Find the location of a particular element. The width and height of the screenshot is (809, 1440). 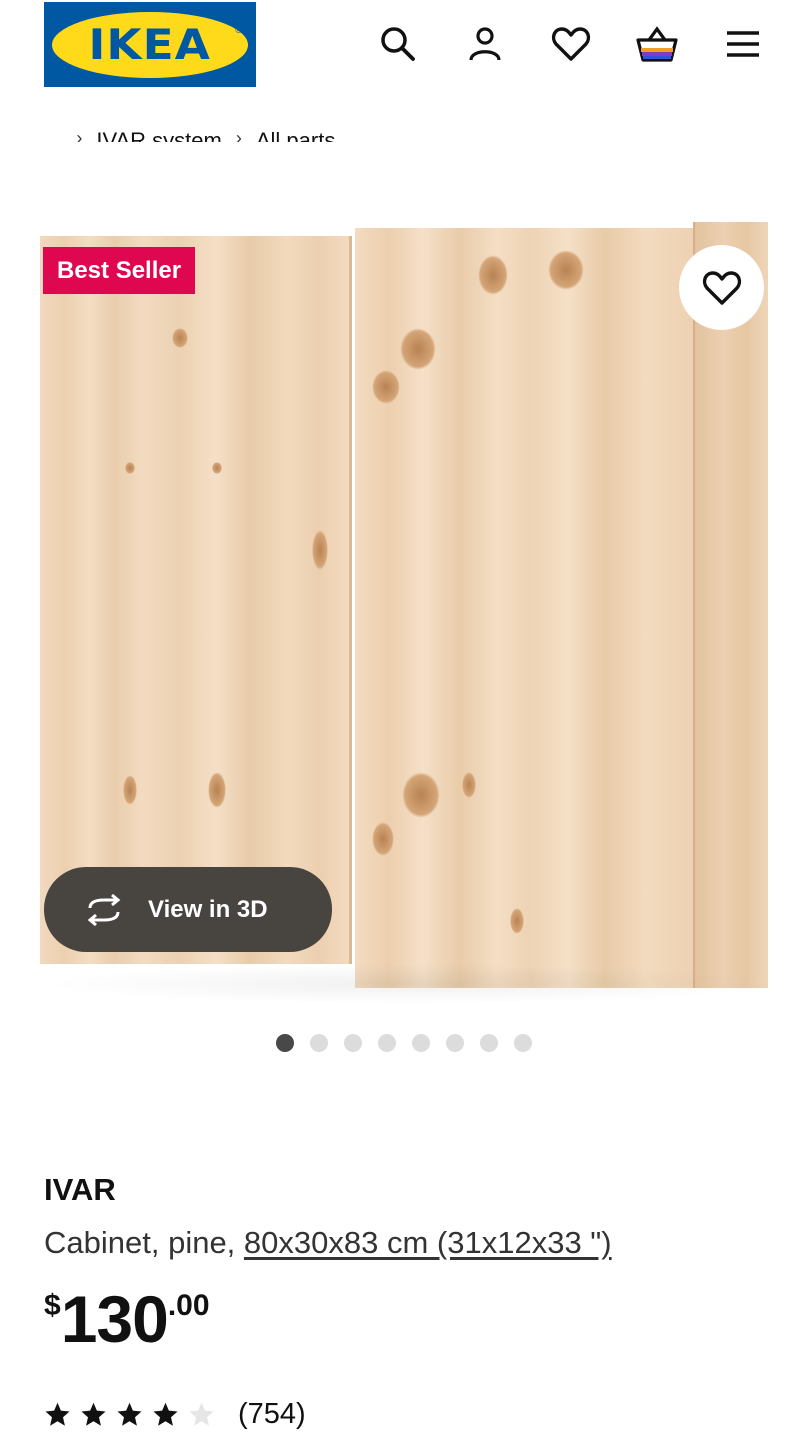

review-count: (754) is located at coordinates (272, 1414).